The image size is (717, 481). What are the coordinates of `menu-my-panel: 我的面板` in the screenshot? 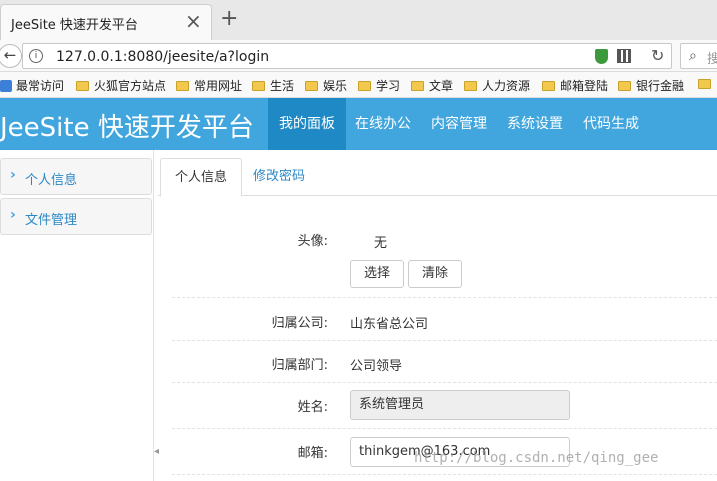 It's located at (307, 124).